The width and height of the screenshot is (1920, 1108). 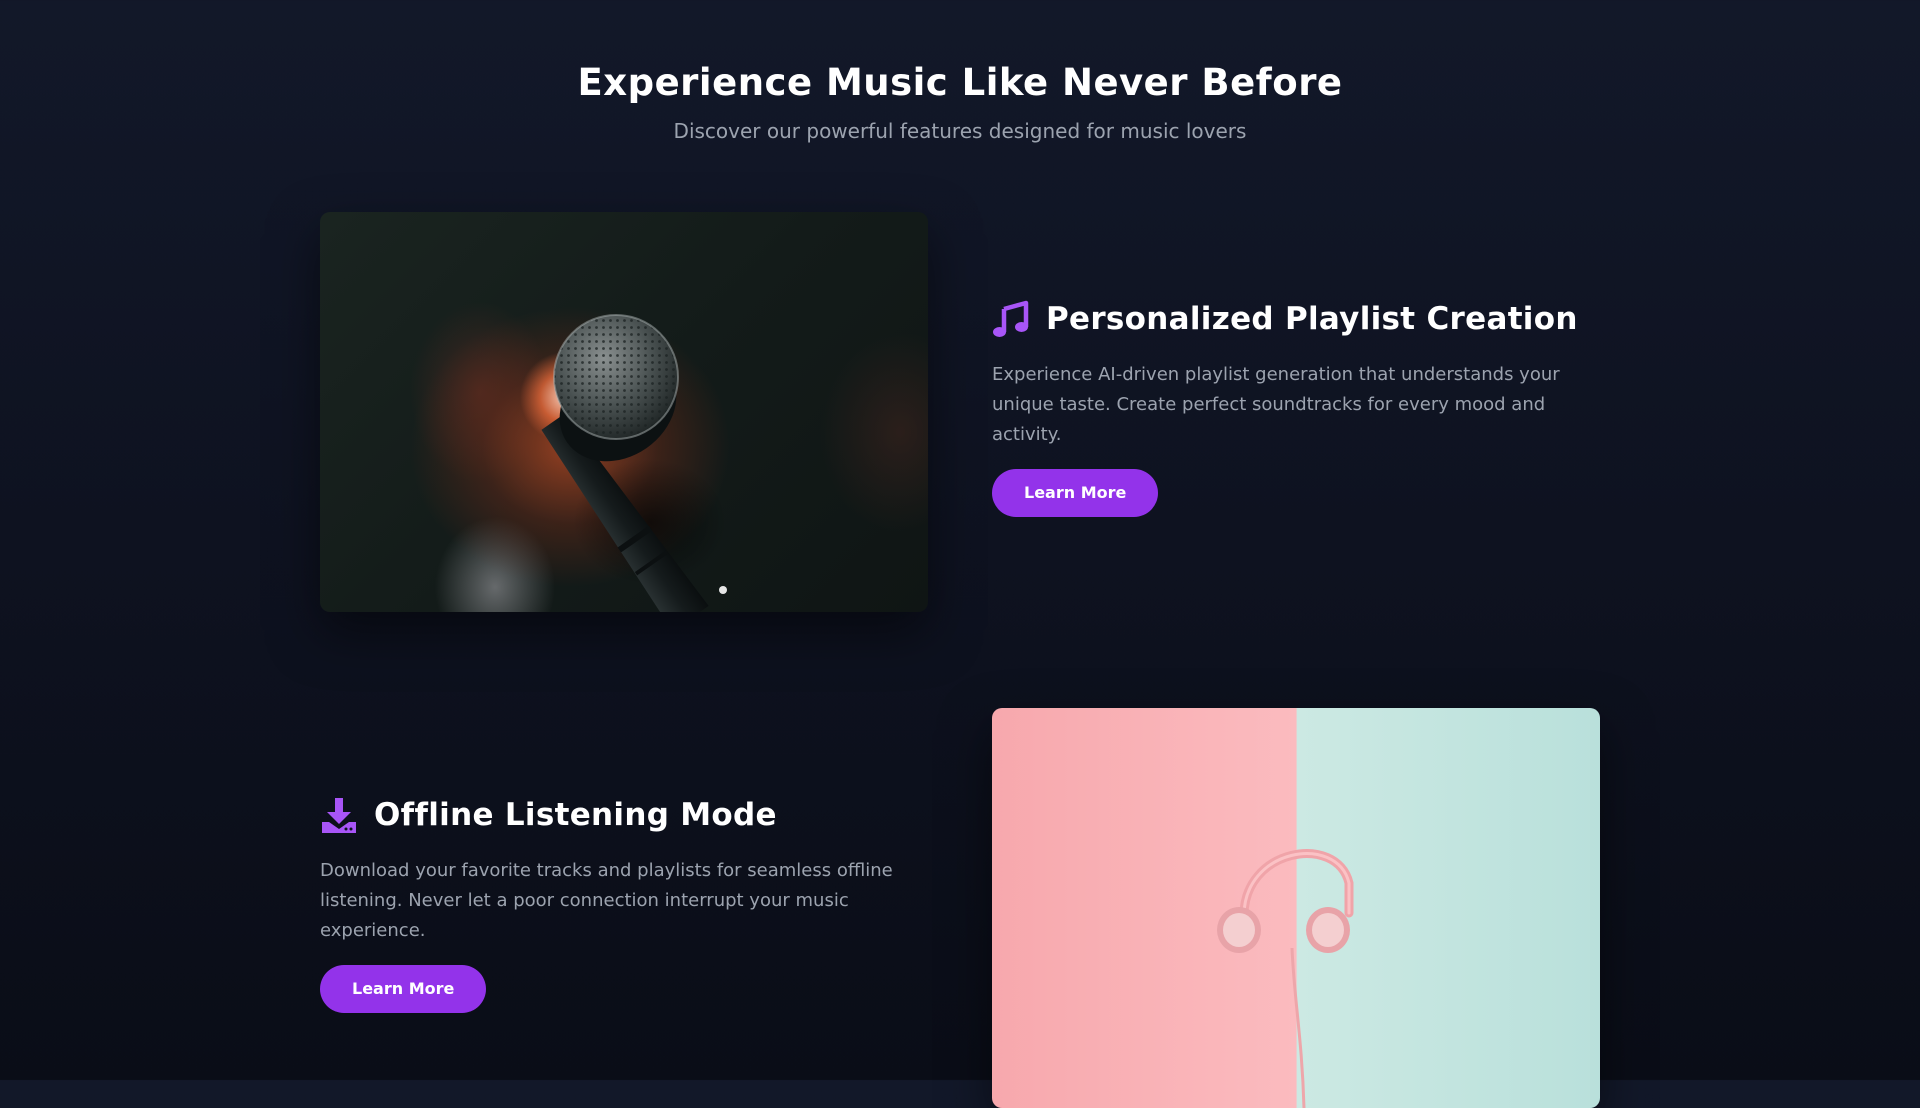 I want to click on microphone-image, so click(x=624, y=412).